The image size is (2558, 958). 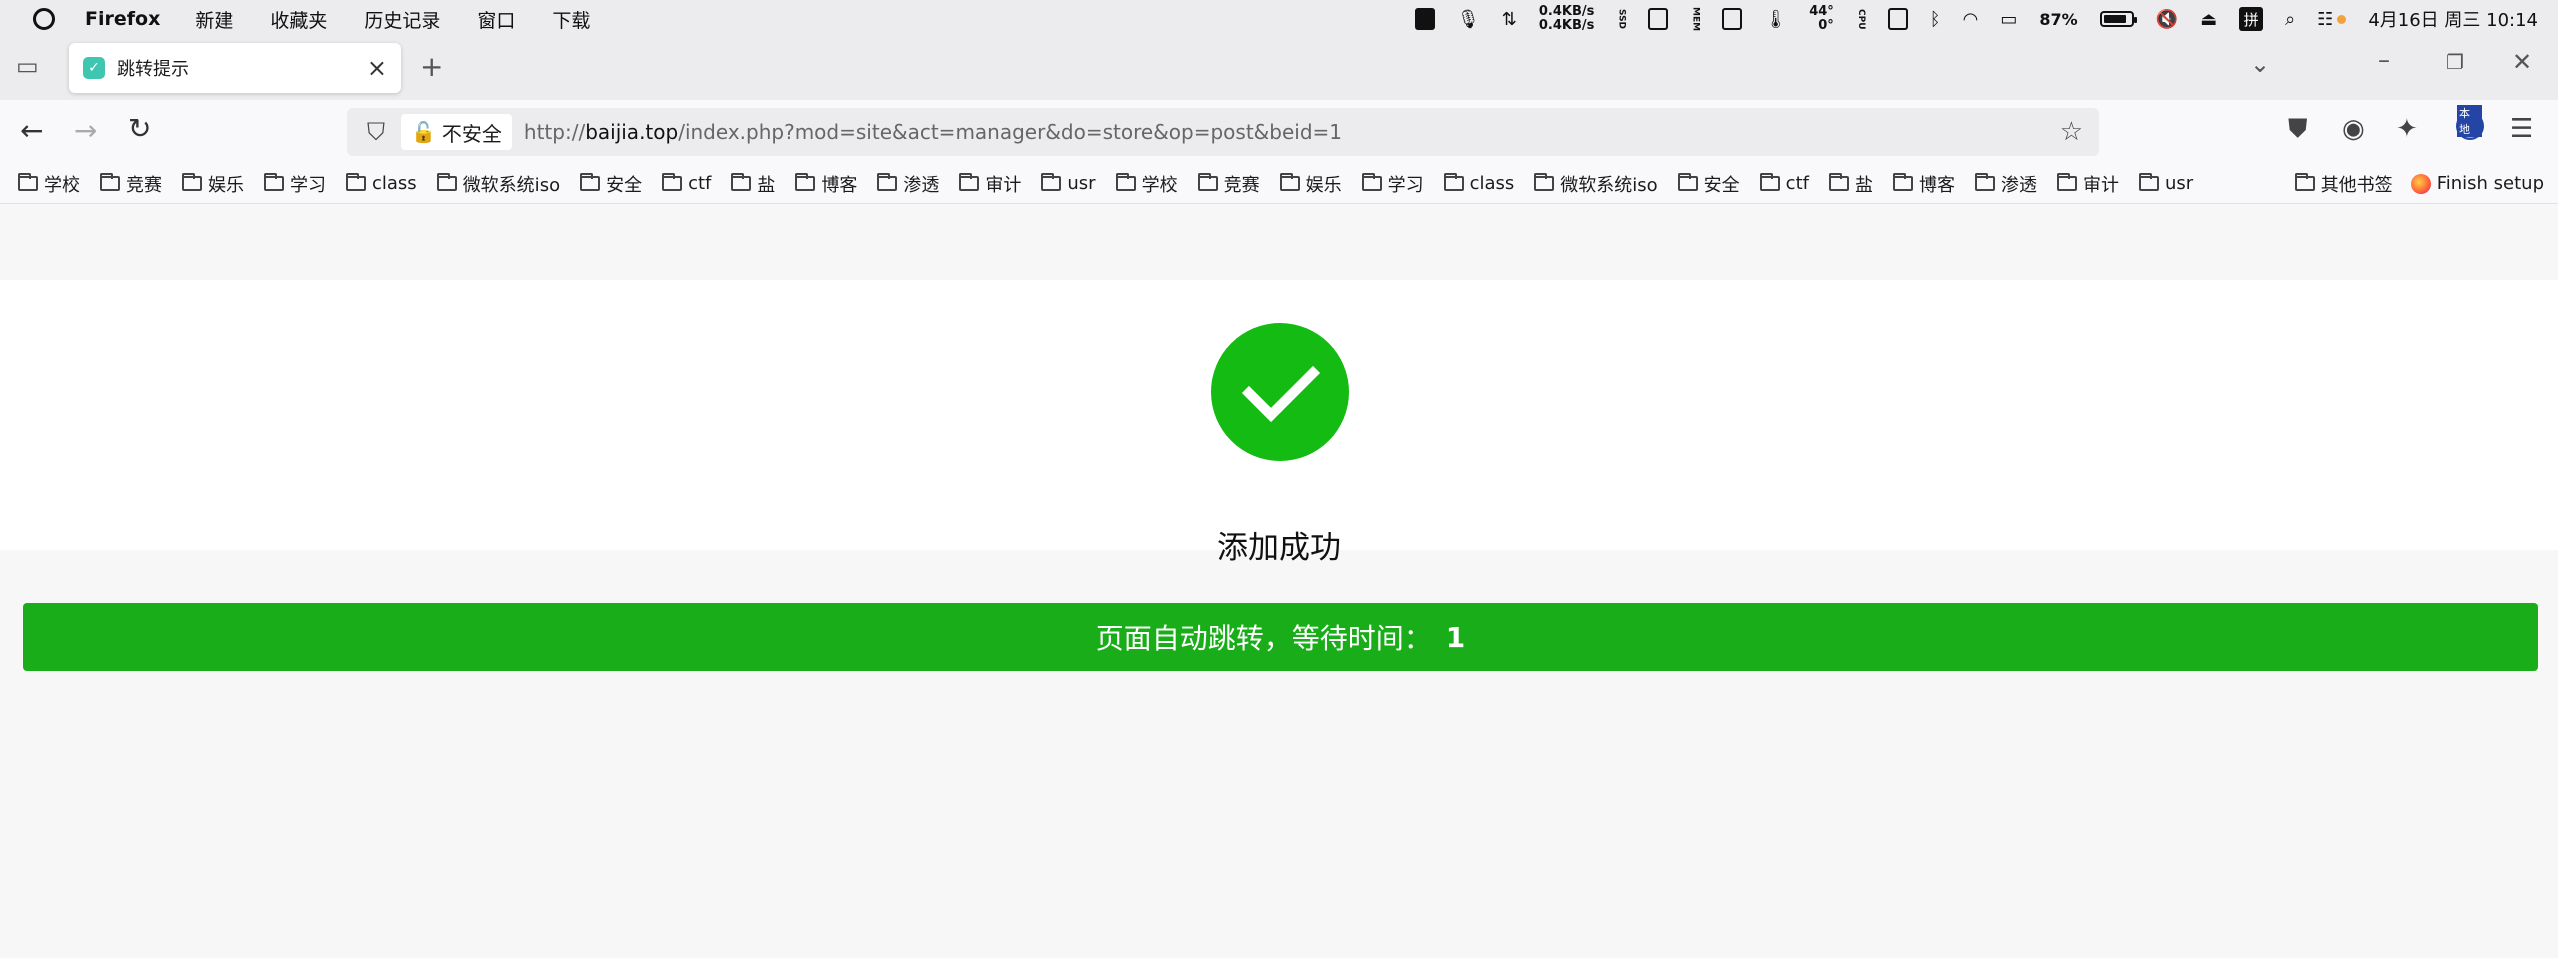 I want to click on wifi-icon: ◠, so click(x=1971, y=19).